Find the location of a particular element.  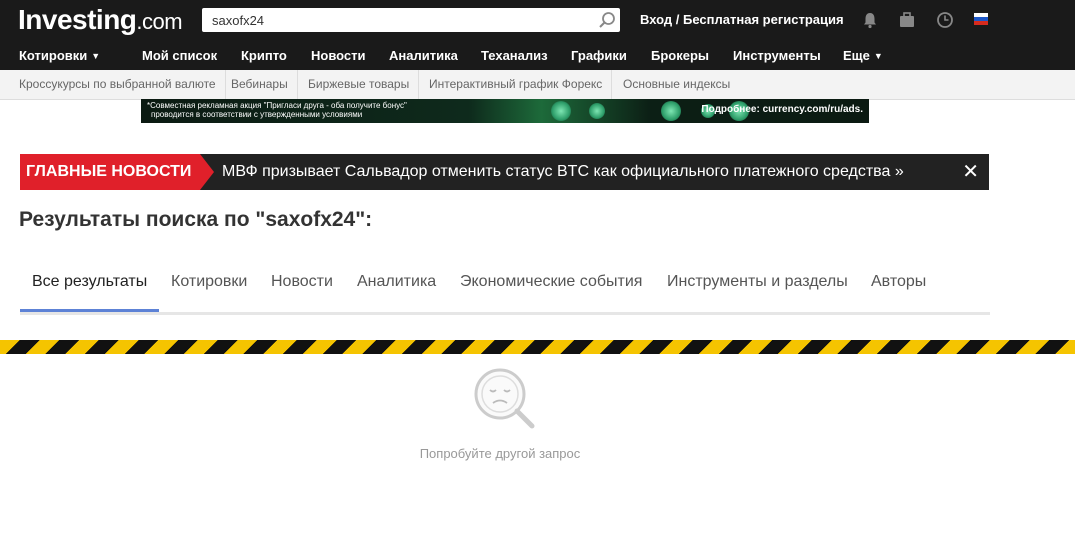

ad-cta: Подробнее: currency.com/ru/ads. is located at coordinates (782, 109).